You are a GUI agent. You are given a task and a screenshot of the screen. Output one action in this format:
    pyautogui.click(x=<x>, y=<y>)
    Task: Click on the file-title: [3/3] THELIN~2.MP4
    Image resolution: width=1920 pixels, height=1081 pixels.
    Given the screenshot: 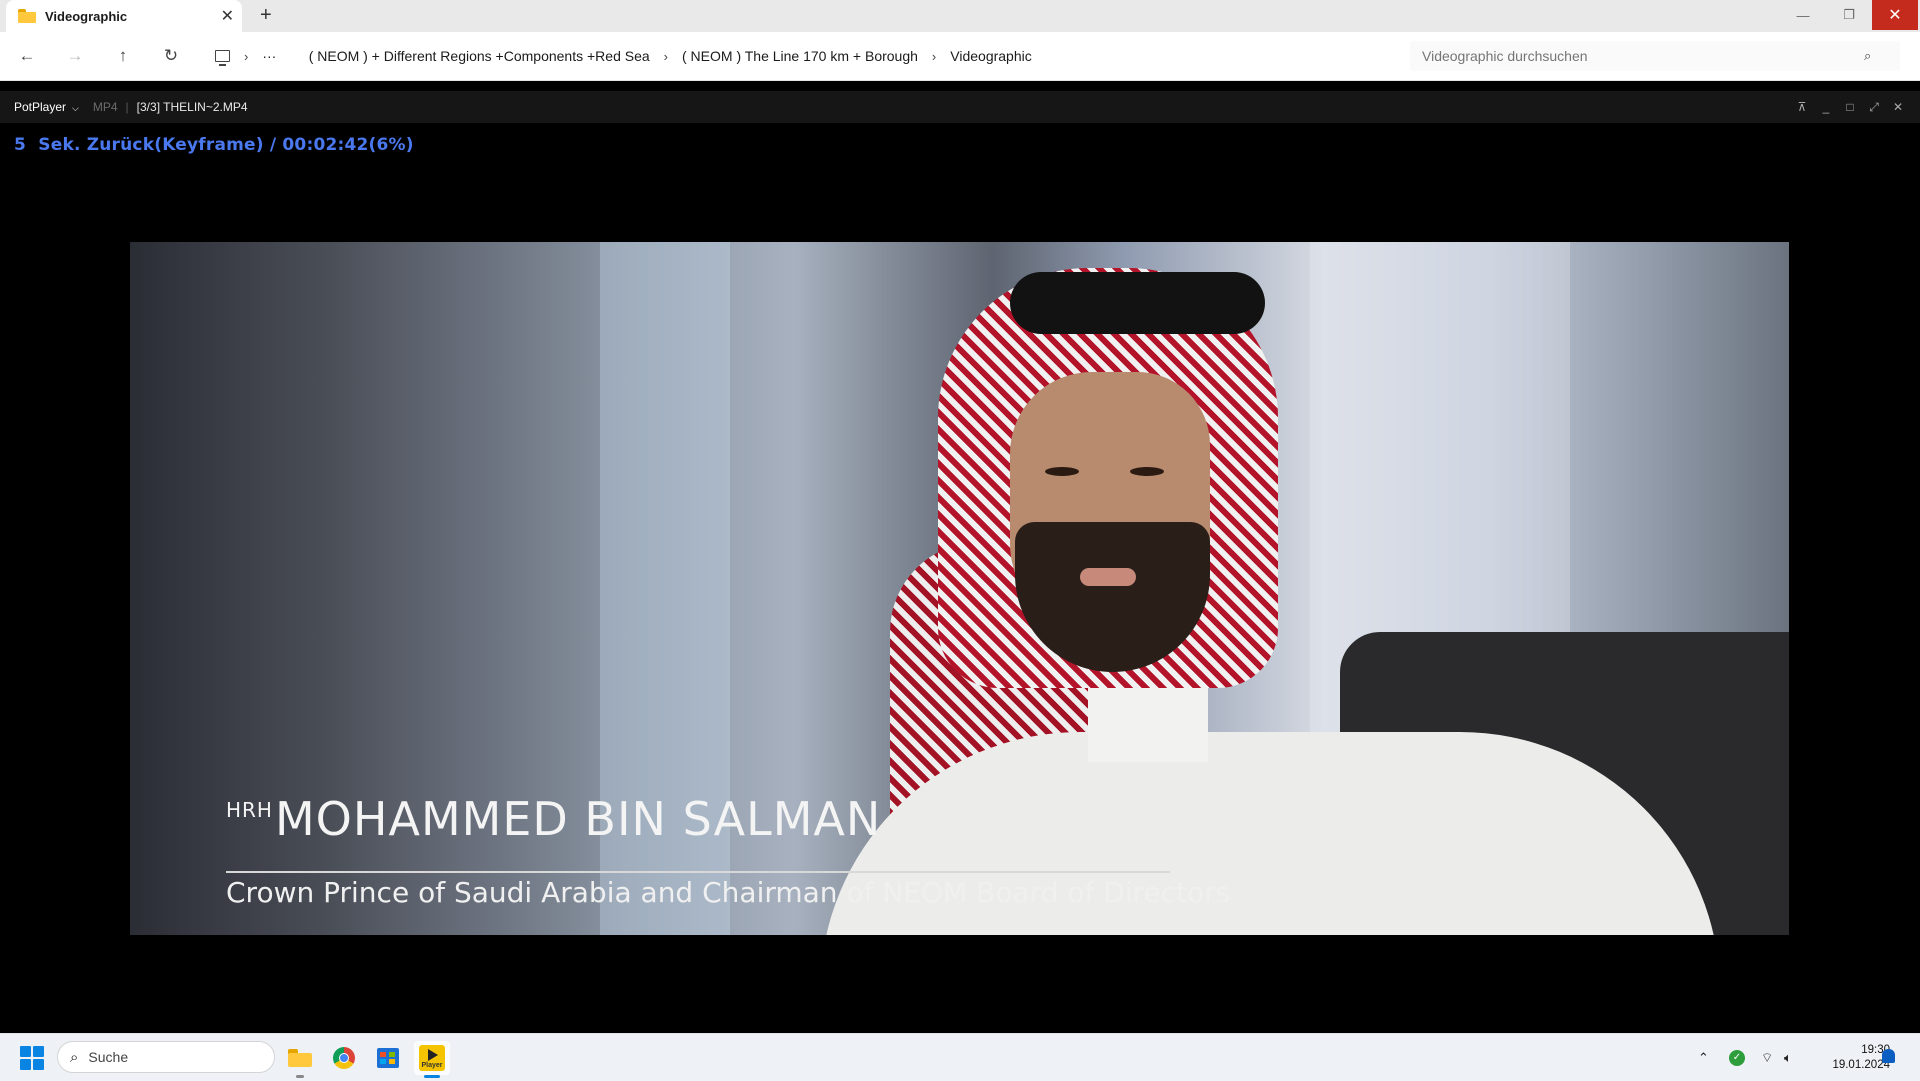 What is the action you would take?
    pyautogui.click(x=192, y=107)
    